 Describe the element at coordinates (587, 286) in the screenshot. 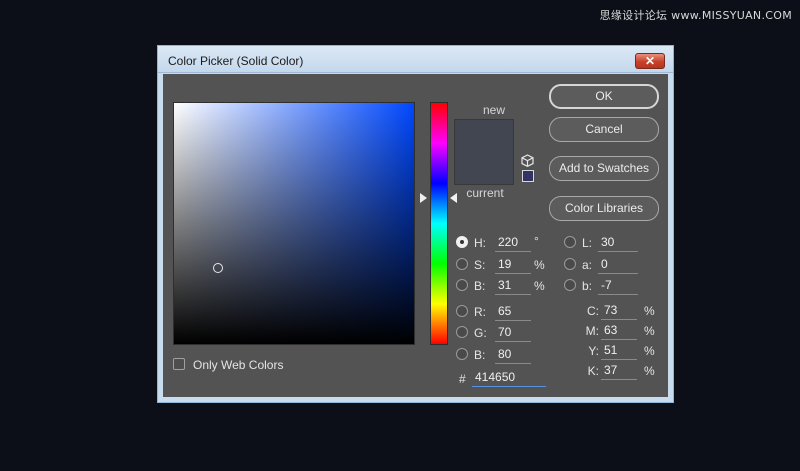

I see `lab-b-label: b:` at that location.